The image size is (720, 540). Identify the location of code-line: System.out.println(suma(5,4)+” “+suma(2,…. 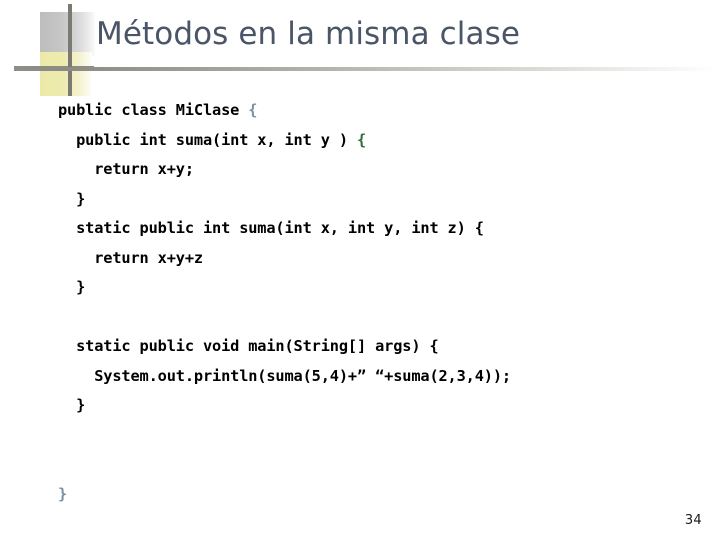
(383, 377).